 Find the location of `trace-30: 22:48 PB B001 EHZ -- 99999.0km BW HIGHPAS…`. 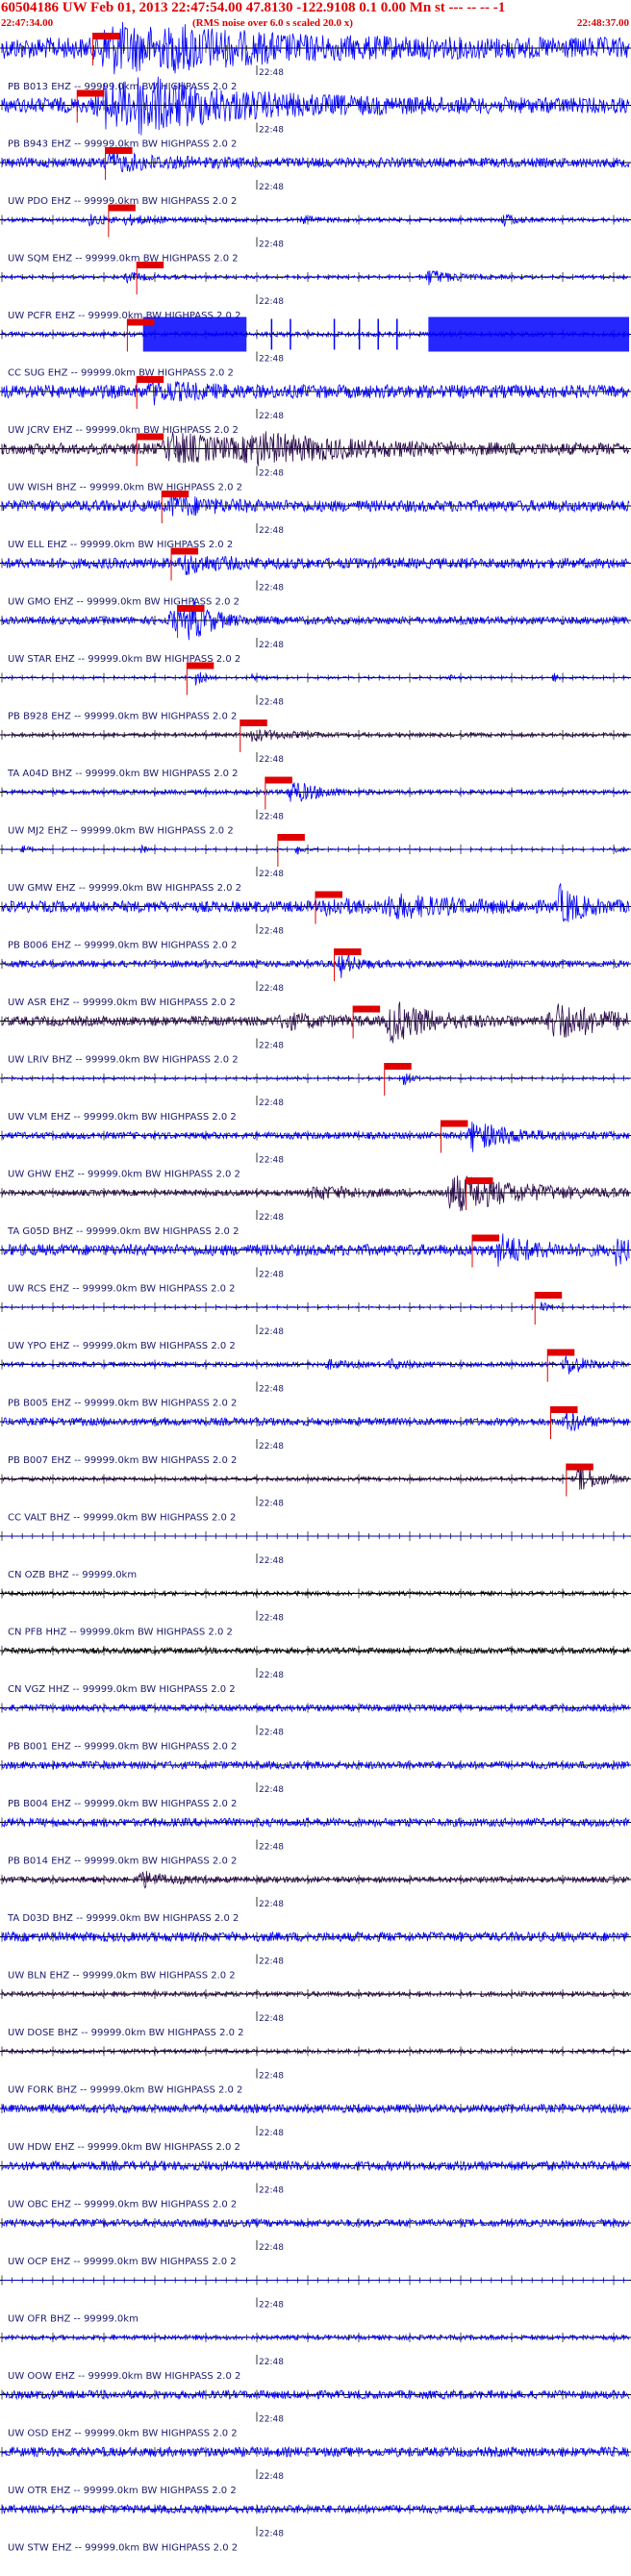

trace-30: 22:48 PB B001 EHZ -- 99999.0km BW HIGHPAS… is located at coordinates (315, 1728).